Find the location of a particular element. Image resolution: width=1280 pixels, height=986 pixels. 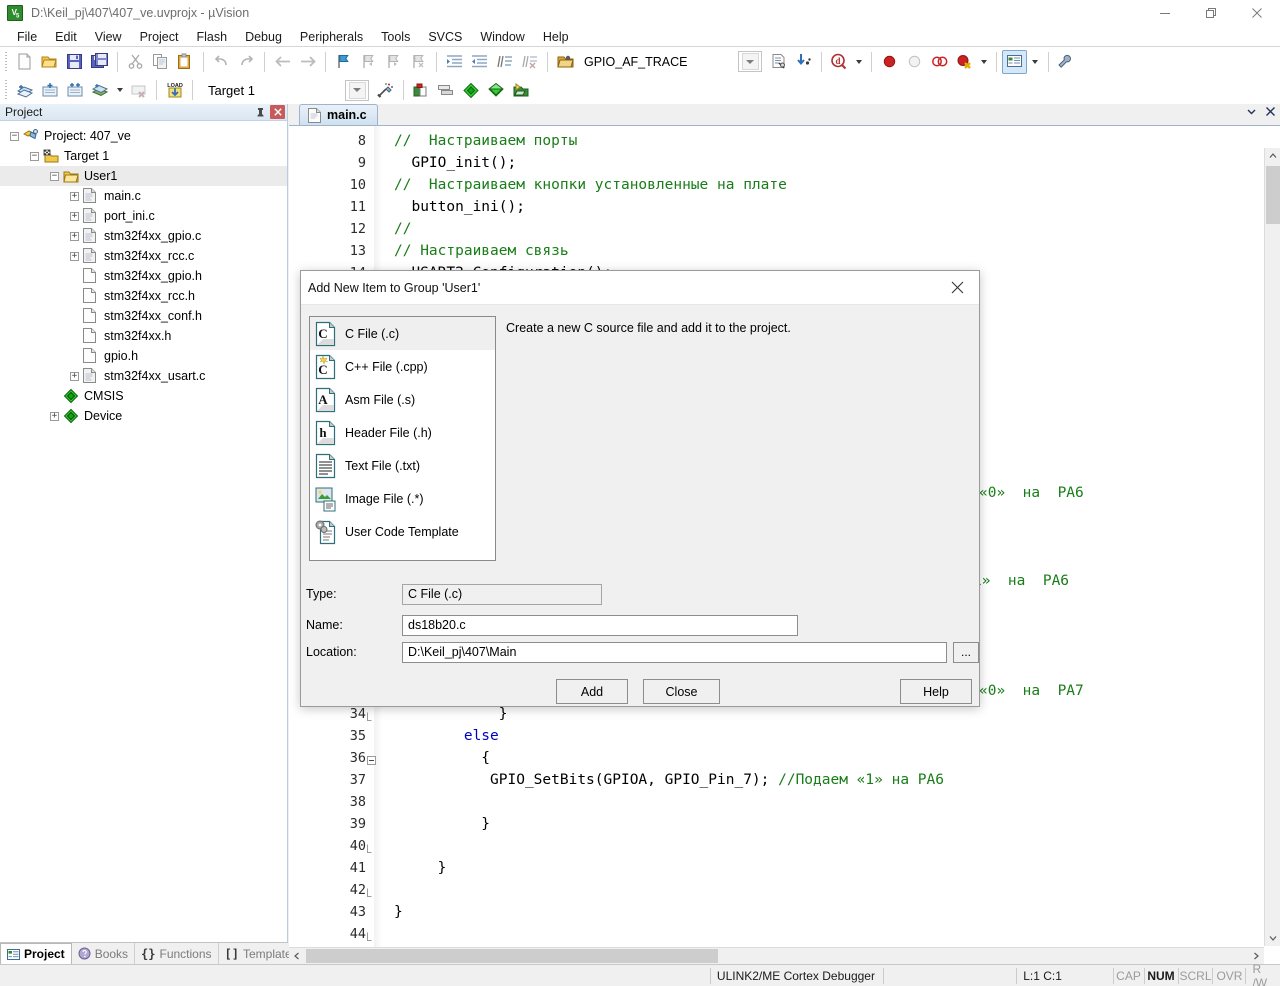

manage-windows-dropdown-icon is located at coordinates (1035, 62).